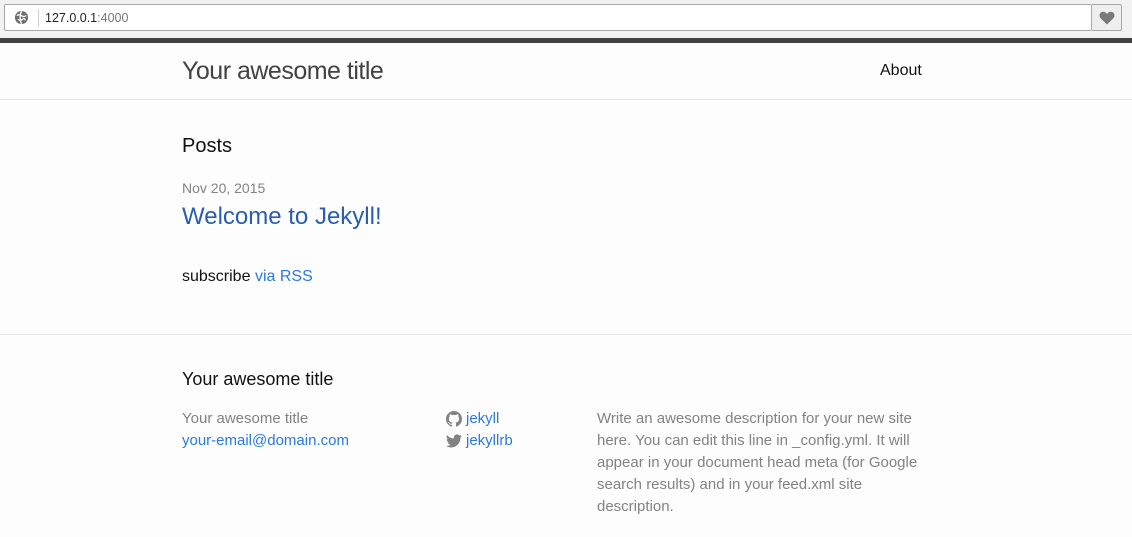 The height and width of the screenshot is (537, 1132). I want to click on heart-icon, so click(1107, 18).